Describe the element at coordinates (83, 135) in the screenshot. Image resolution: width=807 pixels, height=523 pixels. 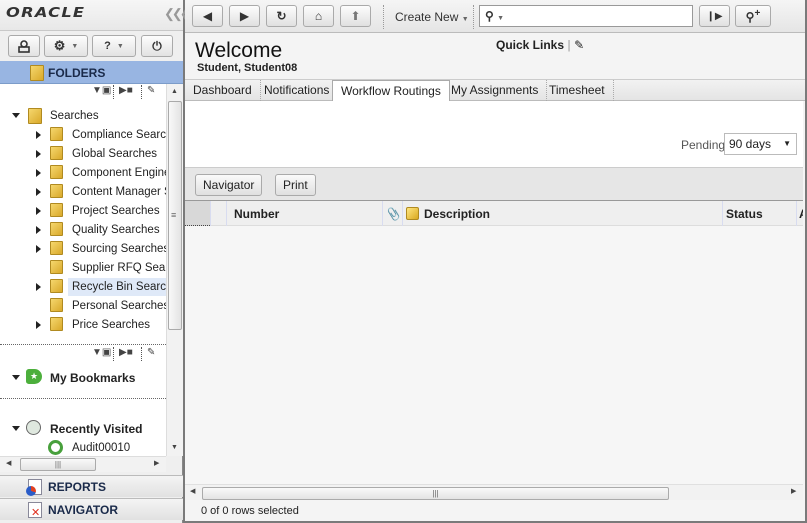
I see `tree-item: Compliance Searches` at that location.